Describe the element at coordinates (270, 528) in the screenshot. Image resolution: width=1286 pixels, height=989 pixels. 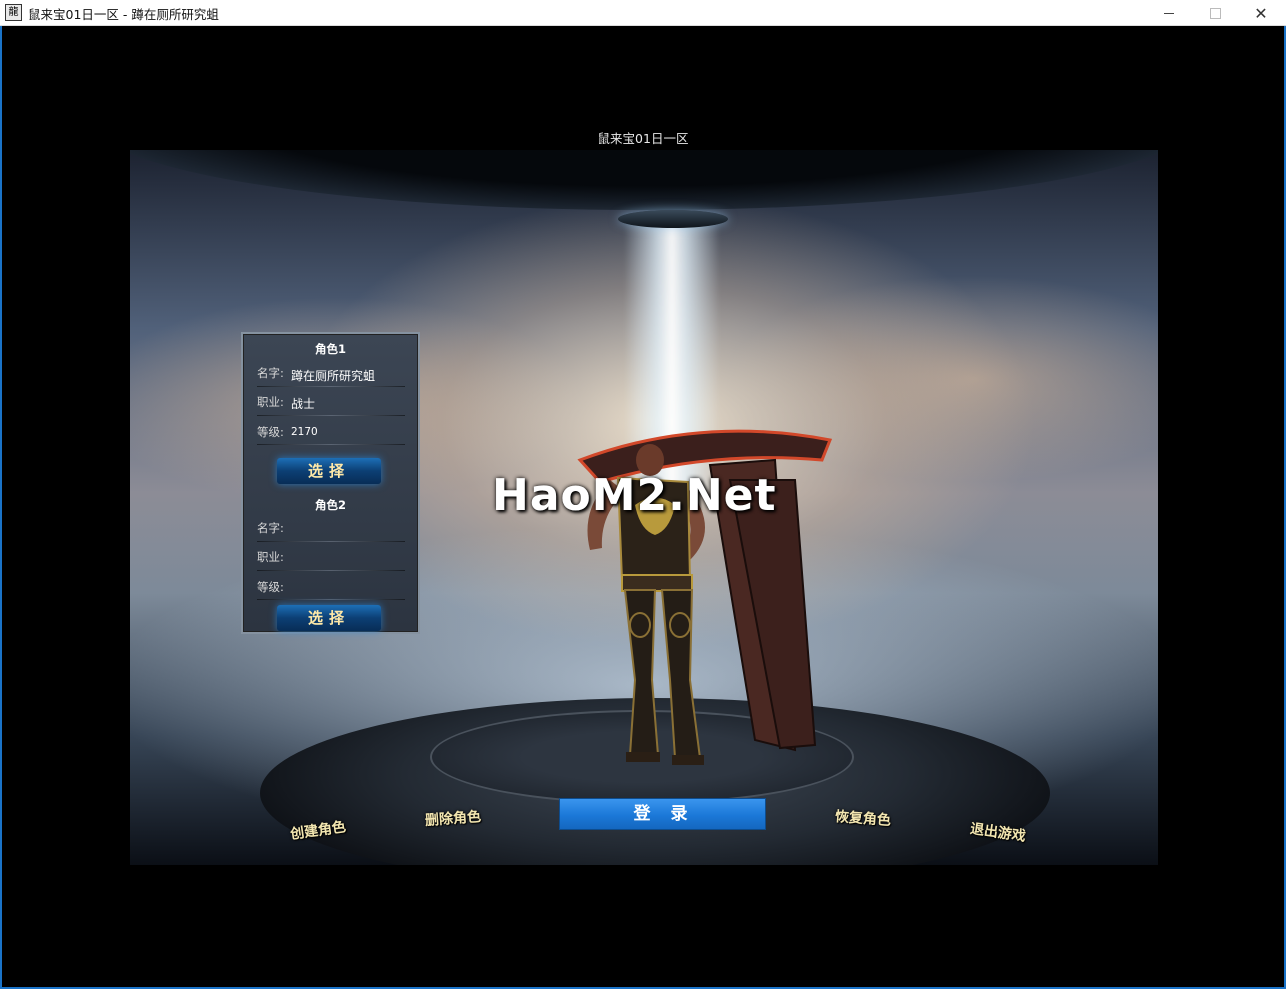
I see `slot2-name-label: 名字:` at that location.